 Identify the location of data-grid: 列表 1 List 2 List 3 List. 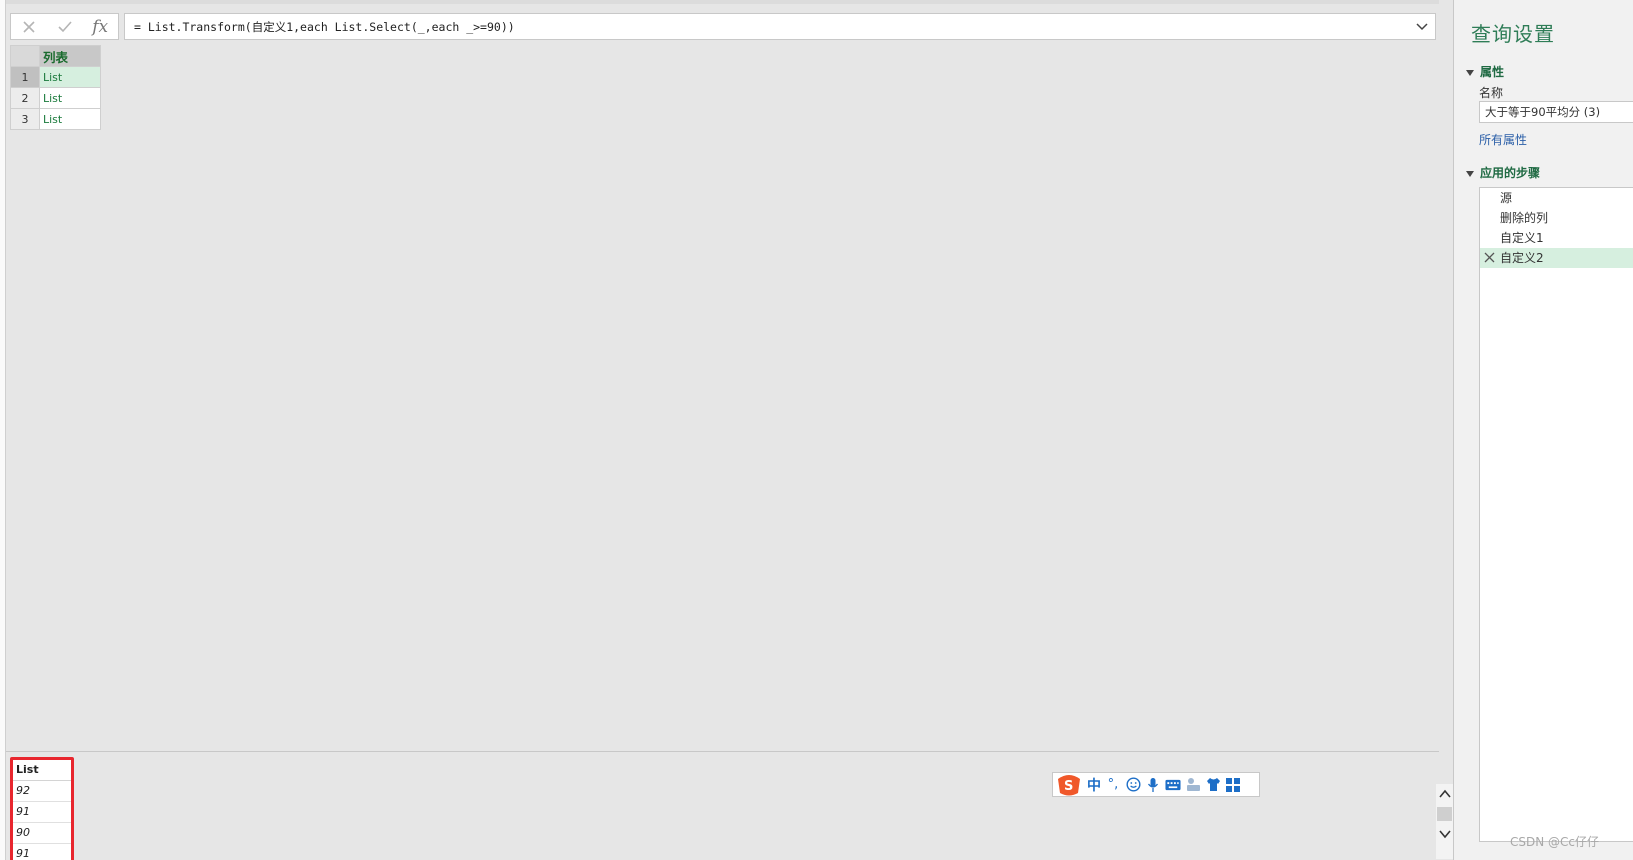
(55, 87).